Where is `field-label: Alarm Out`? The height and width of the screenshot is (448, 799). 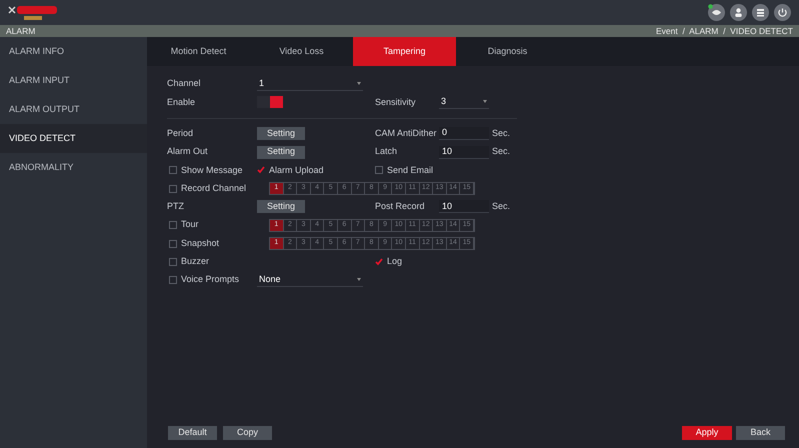
field-label: Alarm Out is located at coordinates (187, 151).